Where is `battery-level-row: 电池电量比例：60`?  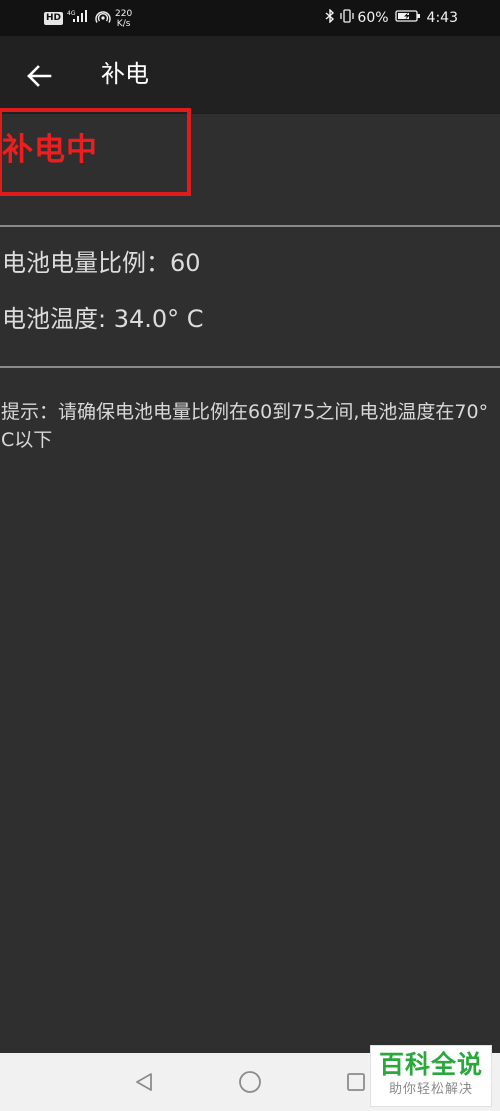
battery-level-row: 电池电量比例：60 is located at coordinates (101, 263).